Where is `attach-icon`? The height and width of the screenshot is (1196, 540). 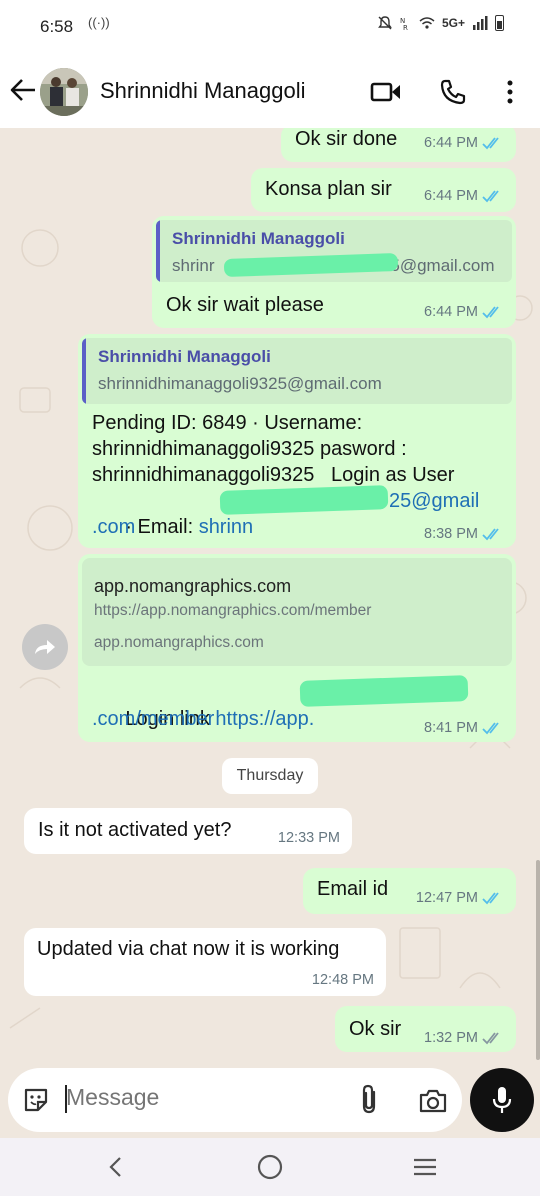
attach-icon is located at coordinates (370, 1100).